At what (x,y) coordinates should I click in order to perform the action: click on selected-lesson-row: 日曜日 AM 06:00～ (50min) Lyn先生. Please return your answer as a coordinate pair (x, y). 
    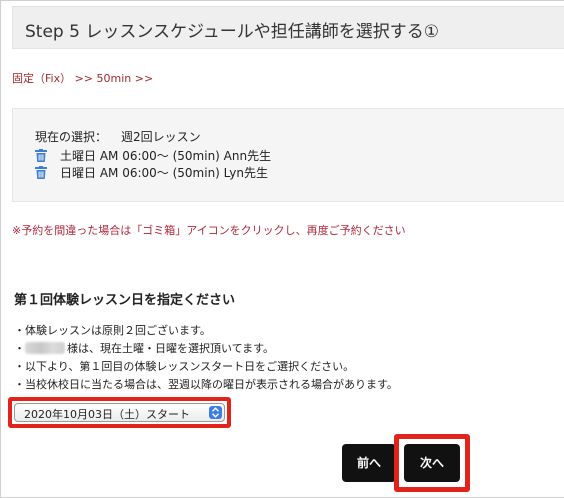
    Looking at the image, I should click on (151, 172).